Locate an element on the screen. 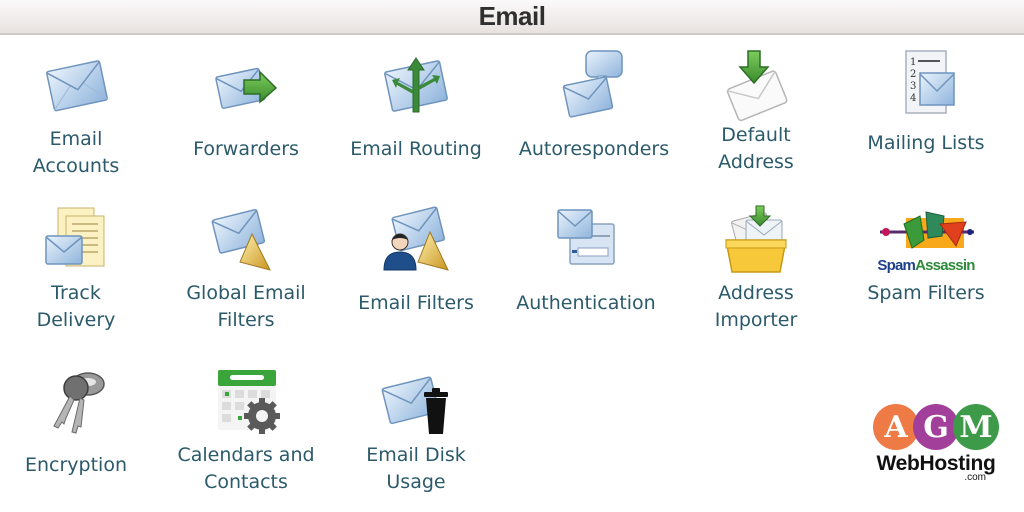 The width and height of the screenshot is (1024, 512). encryption-button: Encryption is located at coordinates (78, 422).